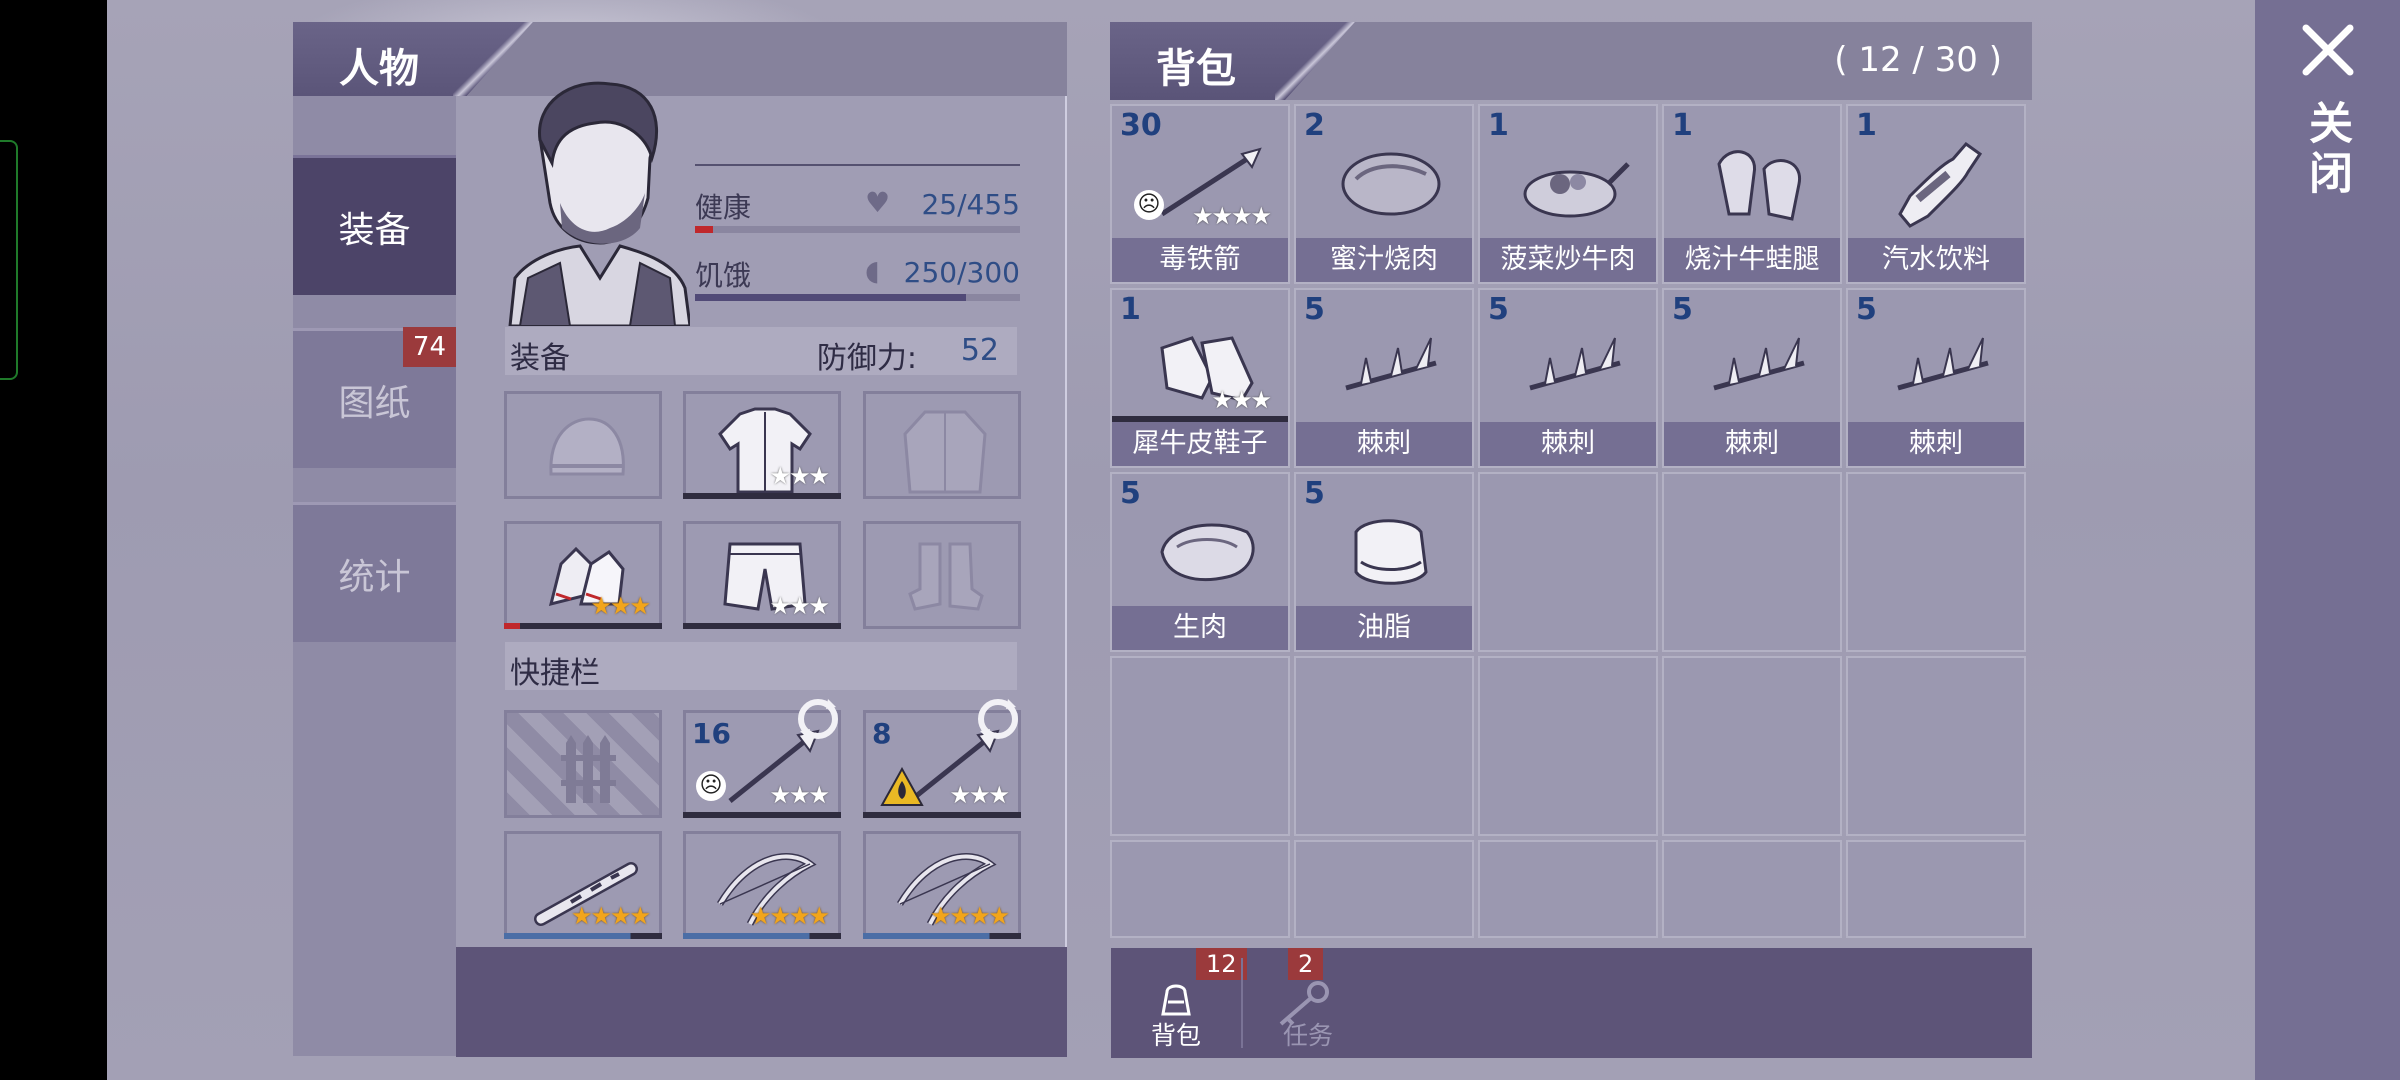 The image size is (2400, 1080). Describe the element at coordinates (1200, 378) in the screenshot. I see `backpack-item: 1 ★★★ 犀牛皮鞋子` at that location.